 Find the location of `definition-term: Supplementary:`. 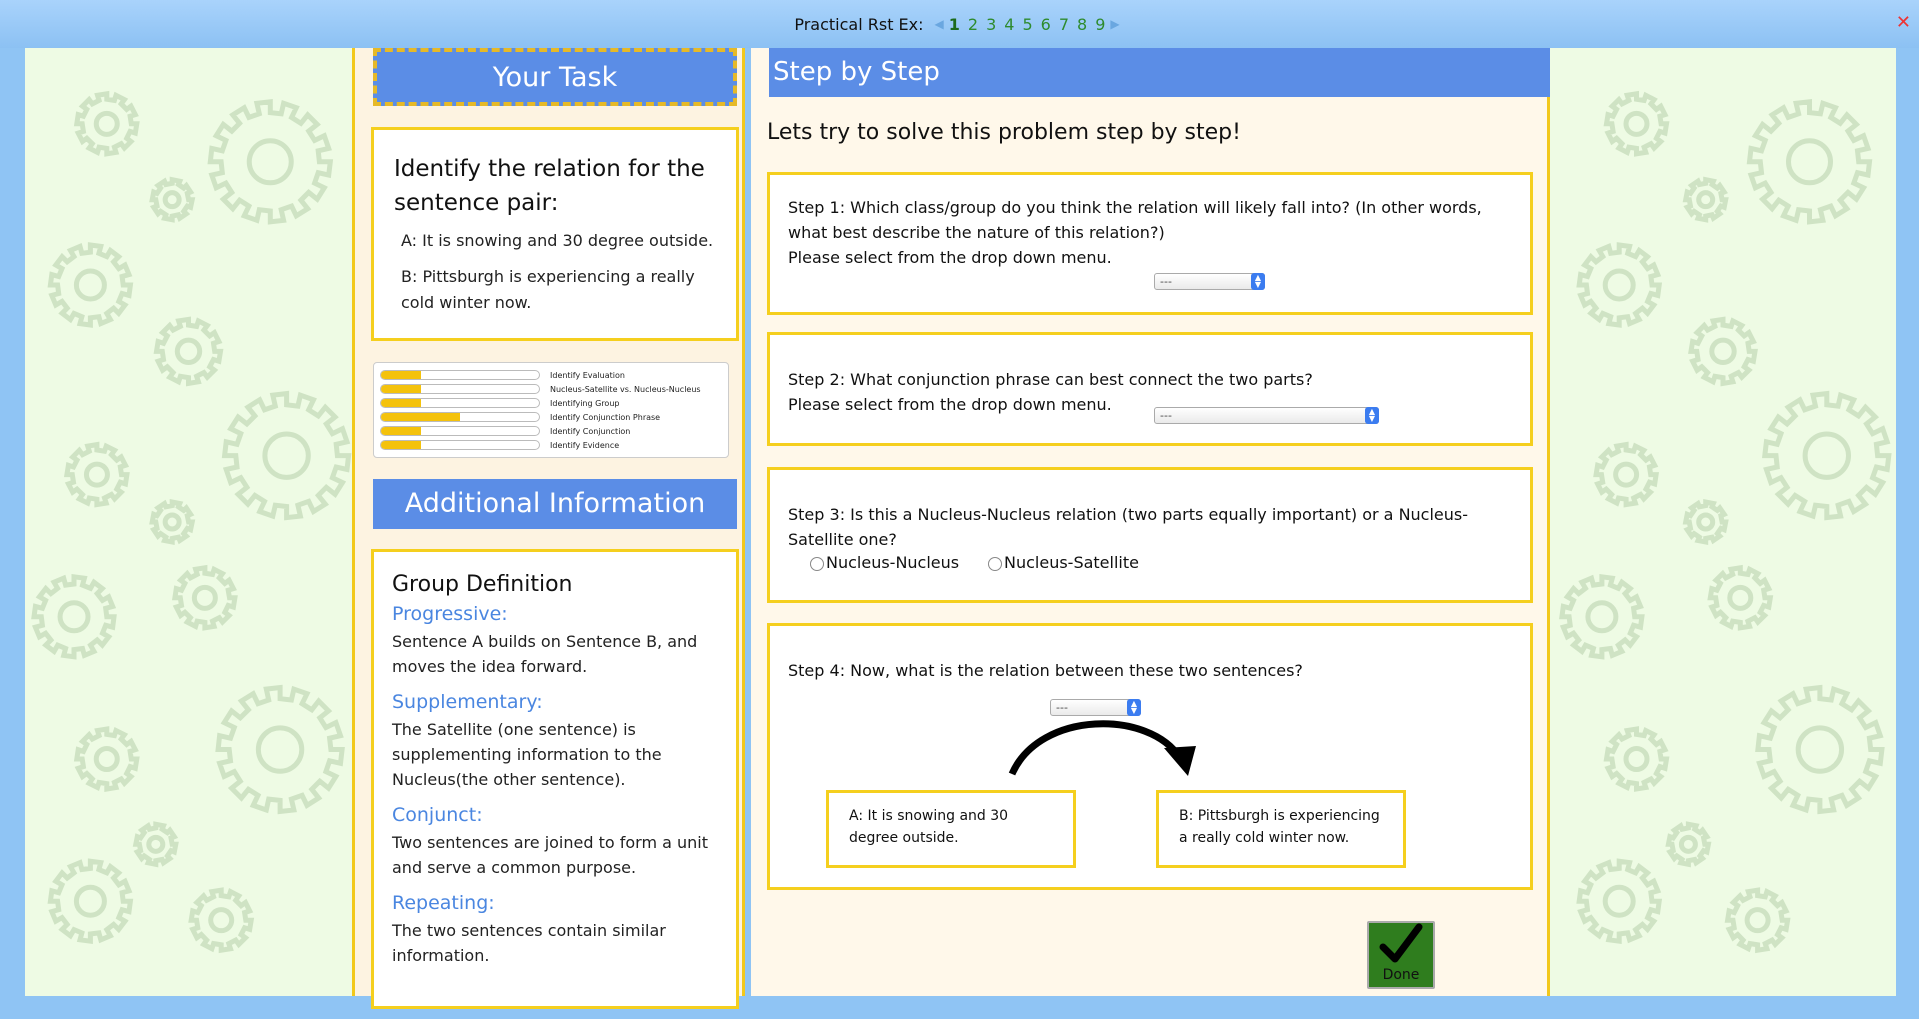

definition-term: Supplementary: is located at coordinates (467, 702).